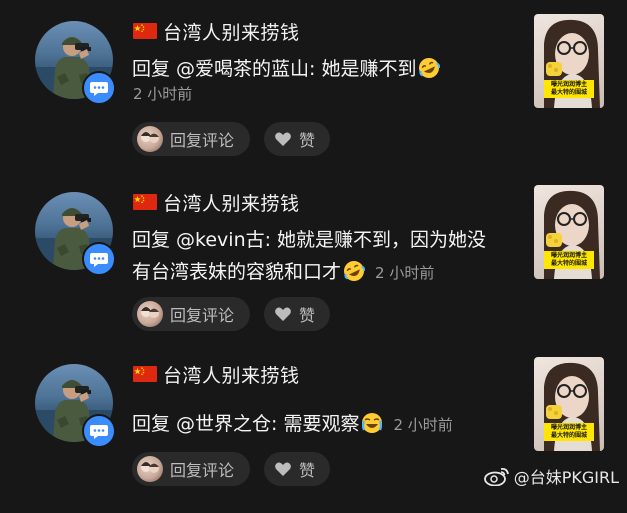 Image resolution: width=627 pixels, height=513 pixels. I want to click on comment-text: 回复 @kevin古: 她就是赚不到，因为她没 有台湾表妹的容貌和口才 2 小时前, so click(319, 256).